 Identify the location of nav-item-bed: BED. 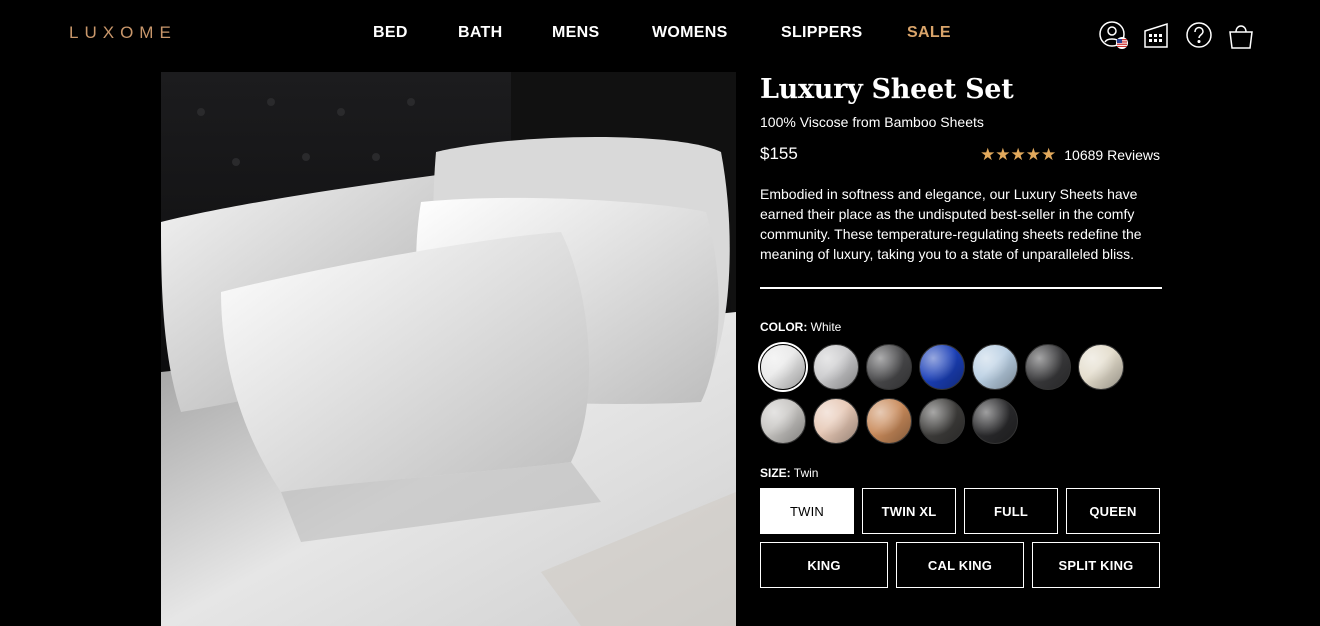
(390, 33).